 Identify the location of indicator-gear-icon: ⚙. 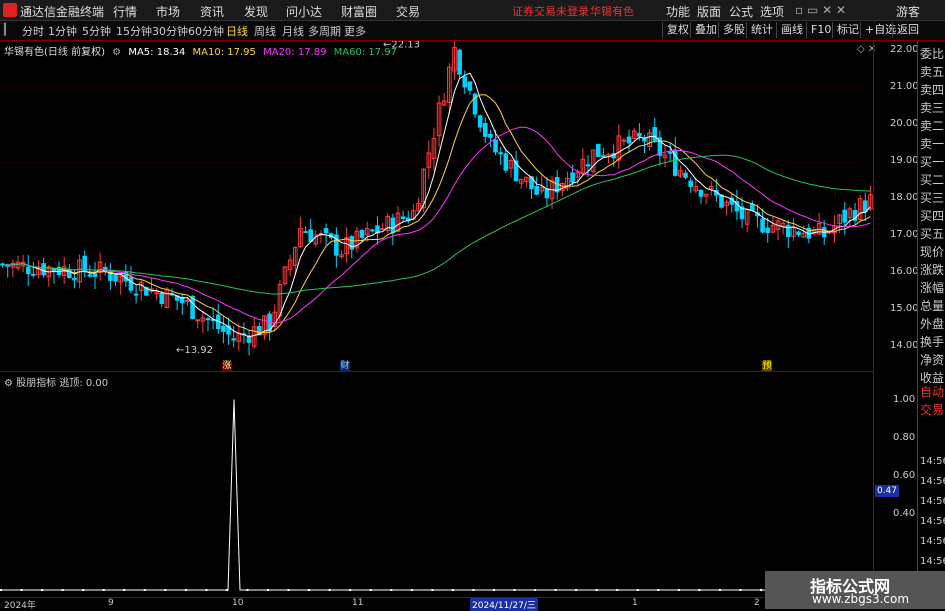
(8, 383).